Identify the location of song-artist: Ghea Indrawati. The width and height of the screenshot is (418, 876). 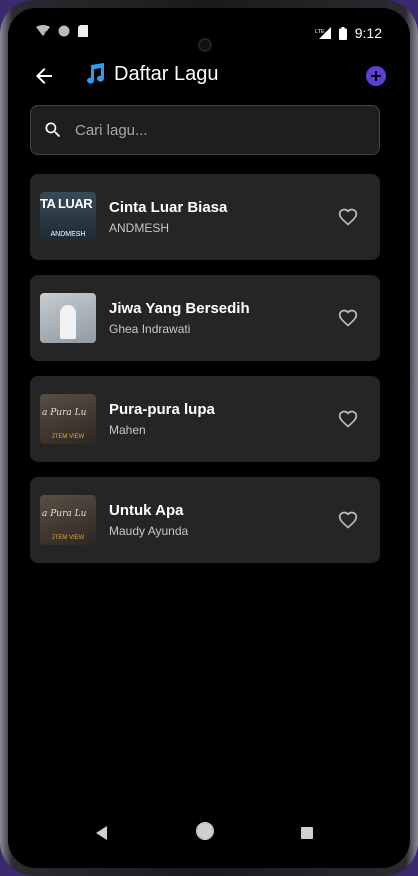
(150, 329).